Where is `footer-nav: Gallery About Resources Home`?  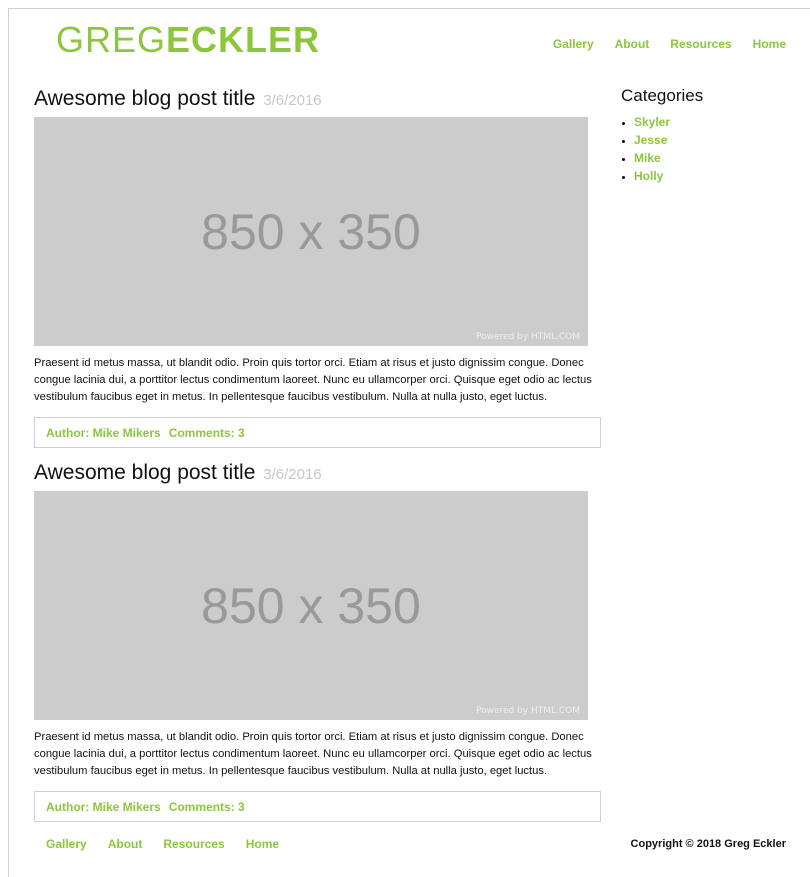
footer-nav: Gallery About Resources Home is located at coordinates (162, 844).